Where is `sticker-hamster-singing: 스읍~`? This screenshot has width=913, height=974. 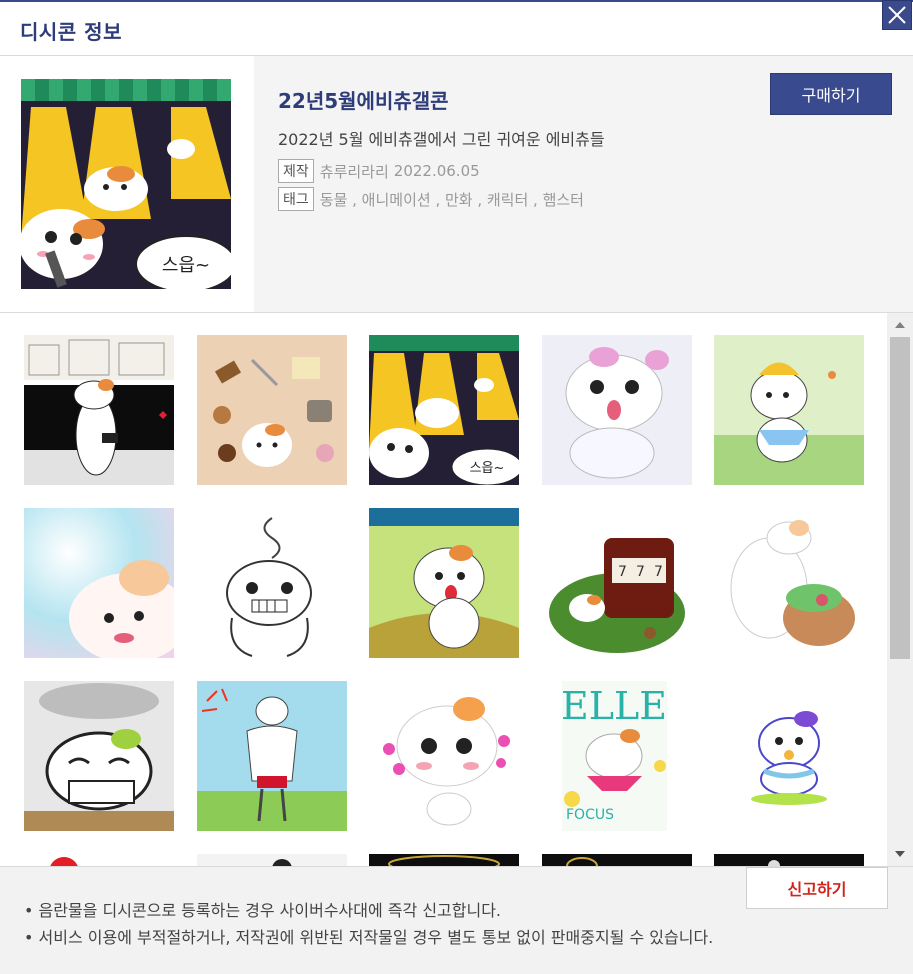 sticker-hamster-singing: 스읍~ is located at coordinates (444, 410).